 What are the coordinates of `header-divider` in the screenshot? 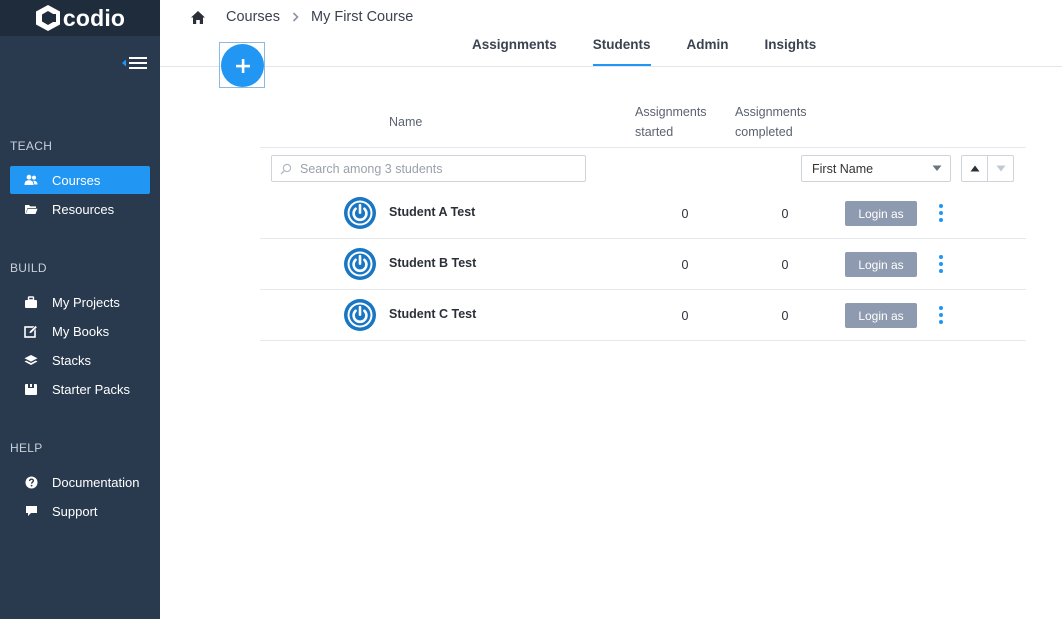 It's located at (611, 66).